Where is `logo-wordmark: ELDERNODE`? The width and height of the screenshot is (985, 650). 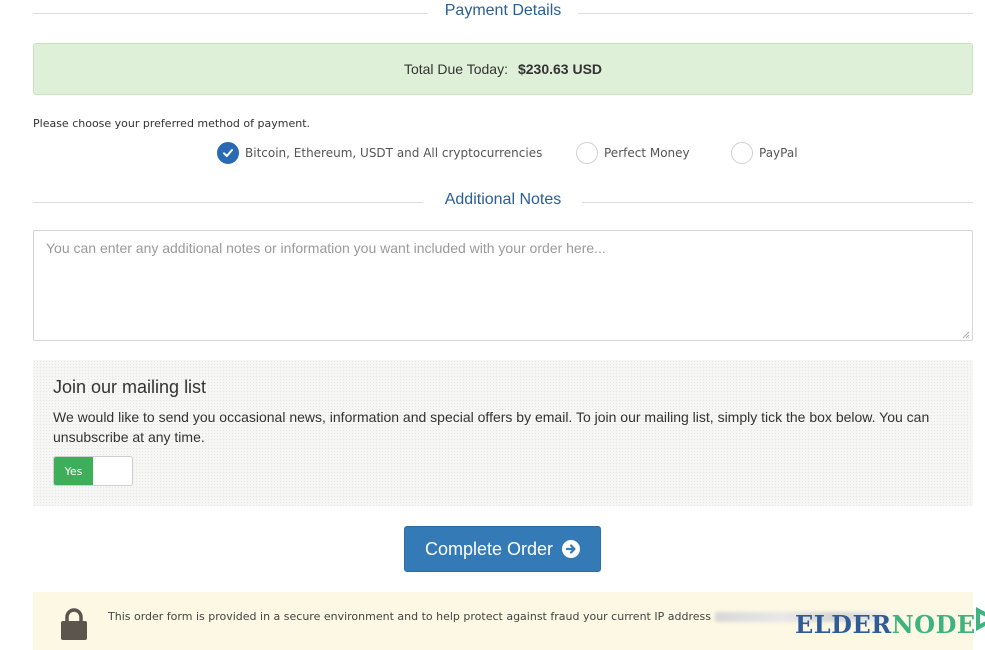 logo-wordmark: ELDERNODE is located at coordinates (885, 624).